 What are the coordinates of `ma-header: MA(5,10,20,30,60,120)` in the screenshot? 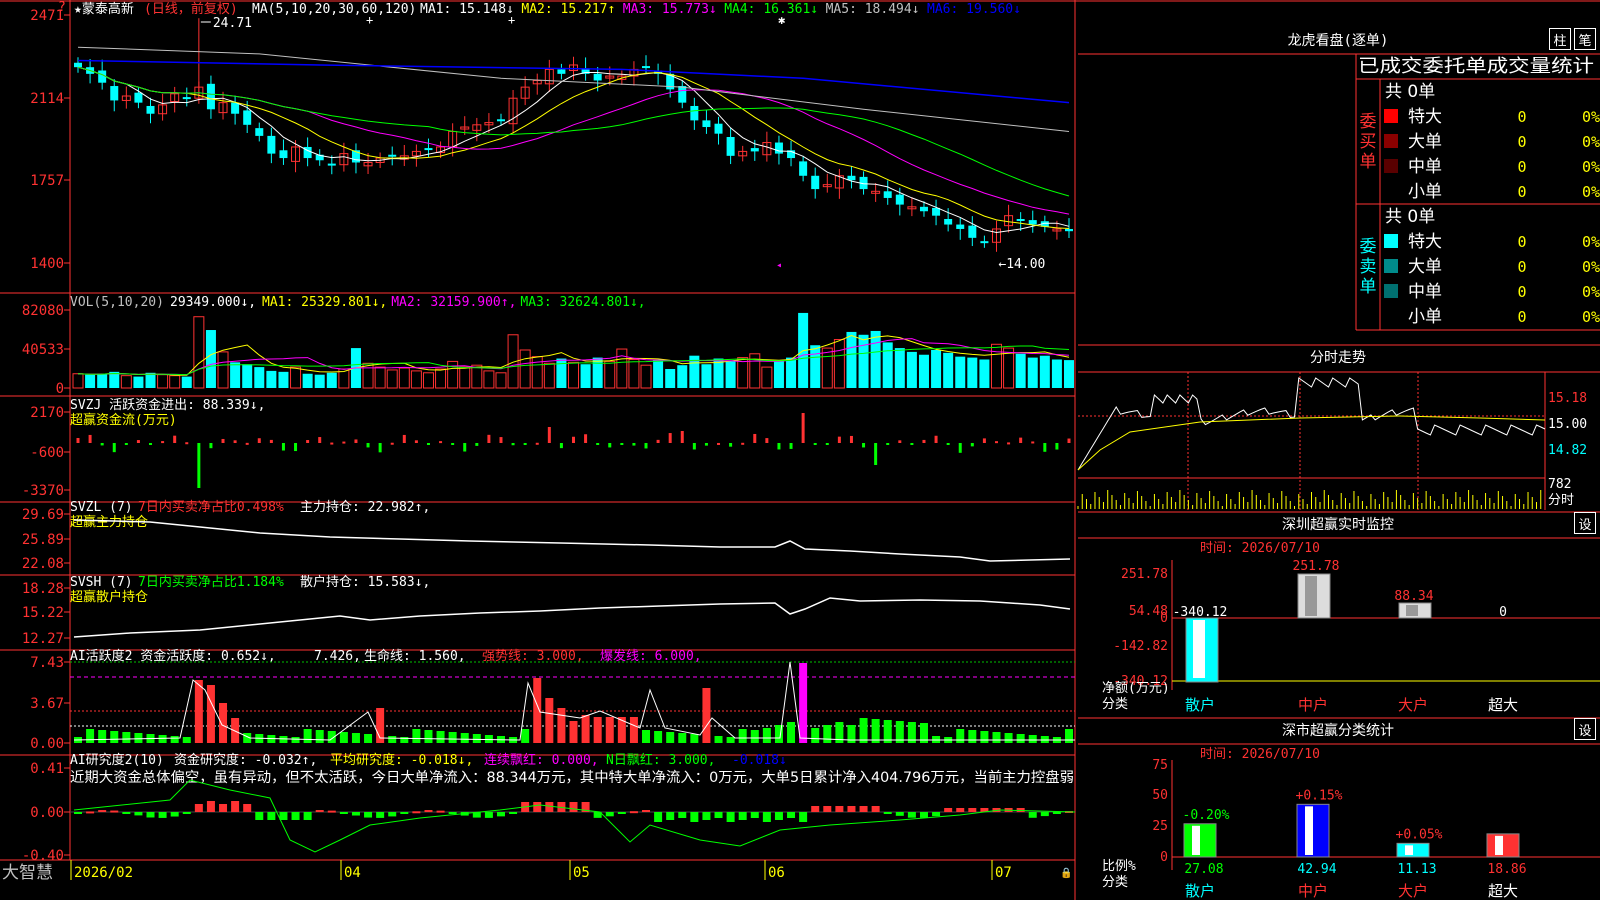 It's located at (334, 9).